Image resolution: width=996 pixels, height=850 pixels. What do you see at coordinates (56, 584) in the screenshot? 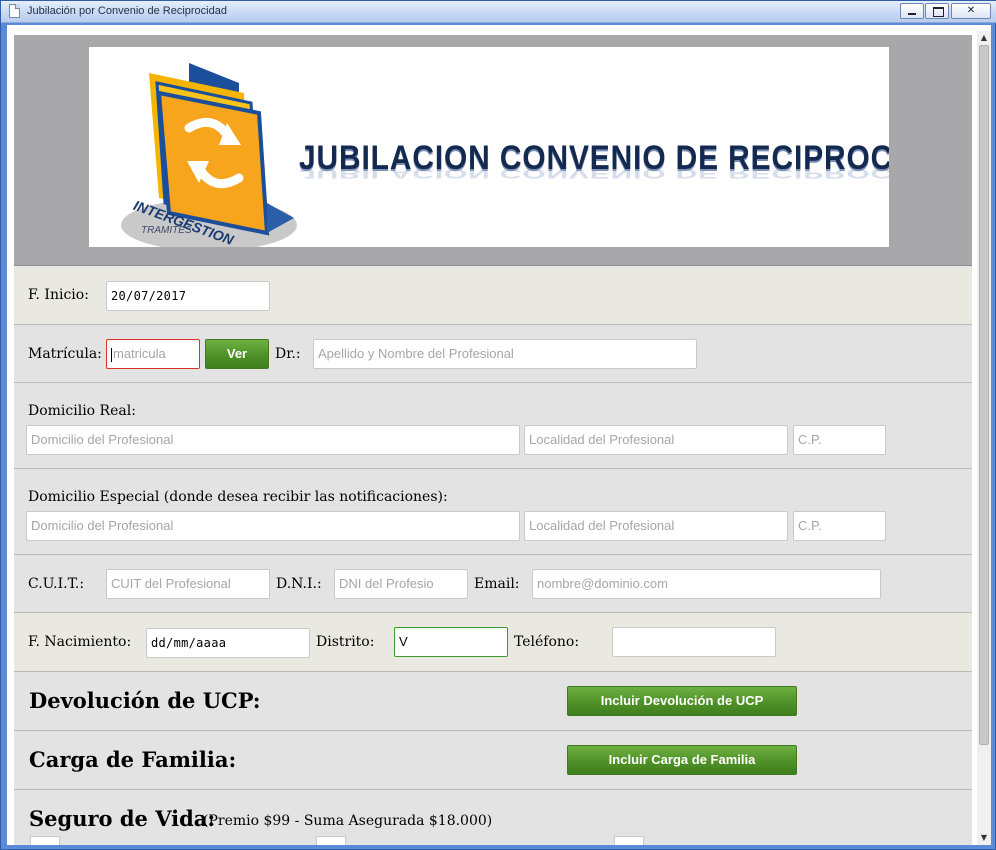
I see `label-cuit: C.U.I.T.:` at bounding box center [56, 584].